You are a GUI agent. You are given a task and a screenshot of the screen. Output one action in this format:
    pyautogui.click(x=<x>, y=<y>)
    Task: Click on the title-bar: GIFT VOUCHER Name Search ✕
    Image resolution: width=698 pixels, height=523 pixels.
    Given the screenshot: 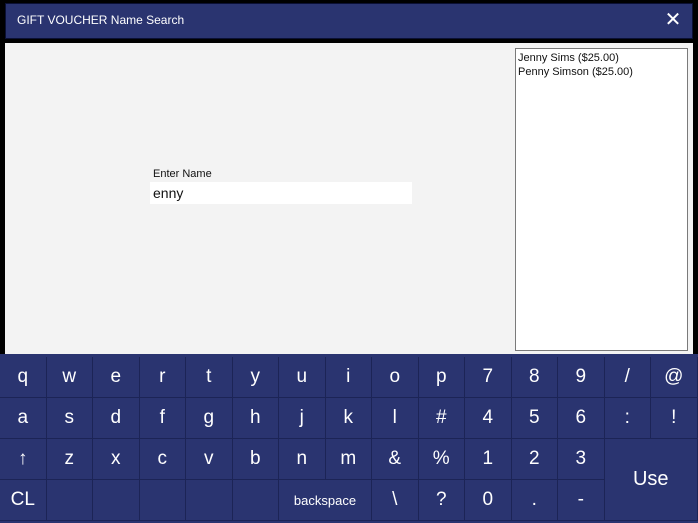 What is the action you would take?
    pyautogui.click(x=349, y=21)
    